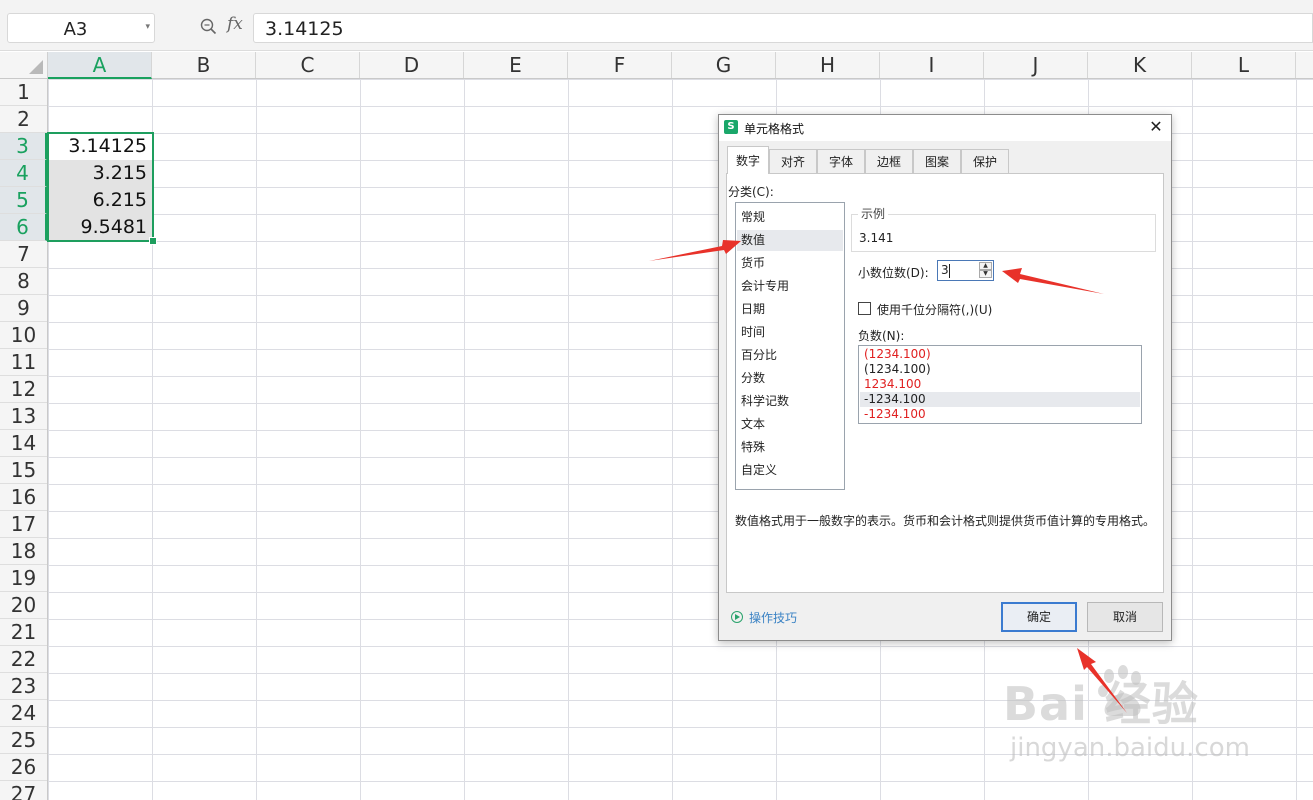 The image size is (1313, 800). What do you see at coordinates (100, 65) in the screenshot?
I see `column-header-a: A` at bounding box center [100, 65].